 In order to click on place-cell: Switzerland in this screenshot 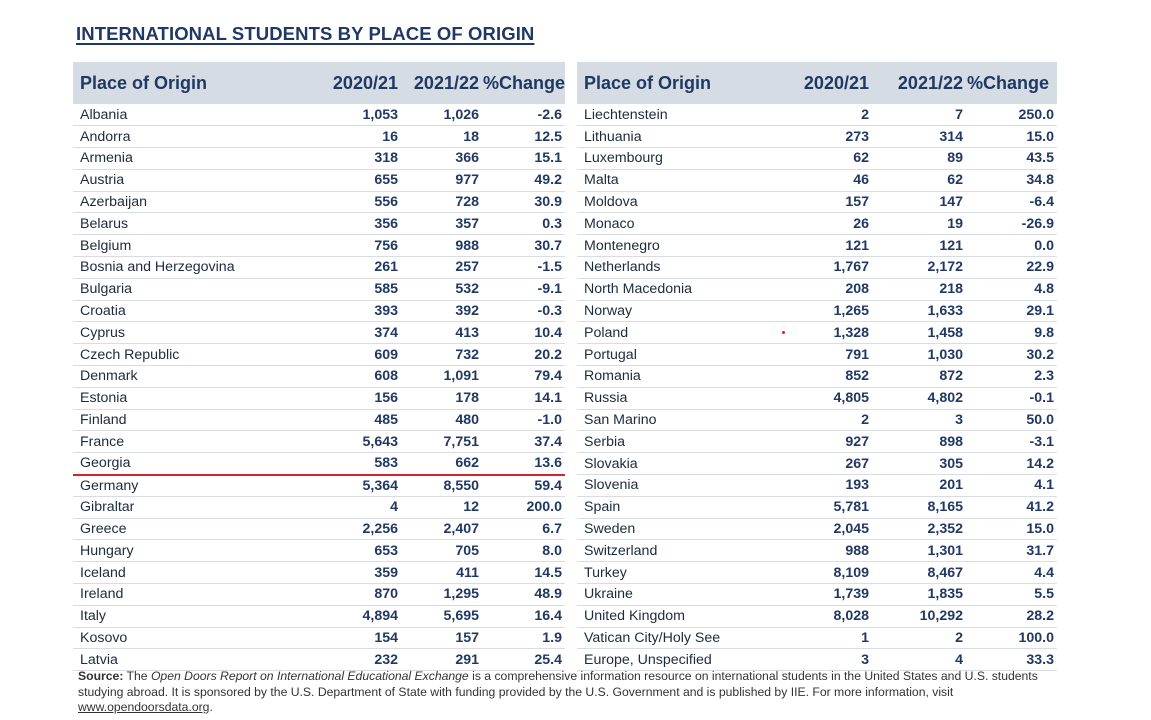, I will do `click(677, 551)`.